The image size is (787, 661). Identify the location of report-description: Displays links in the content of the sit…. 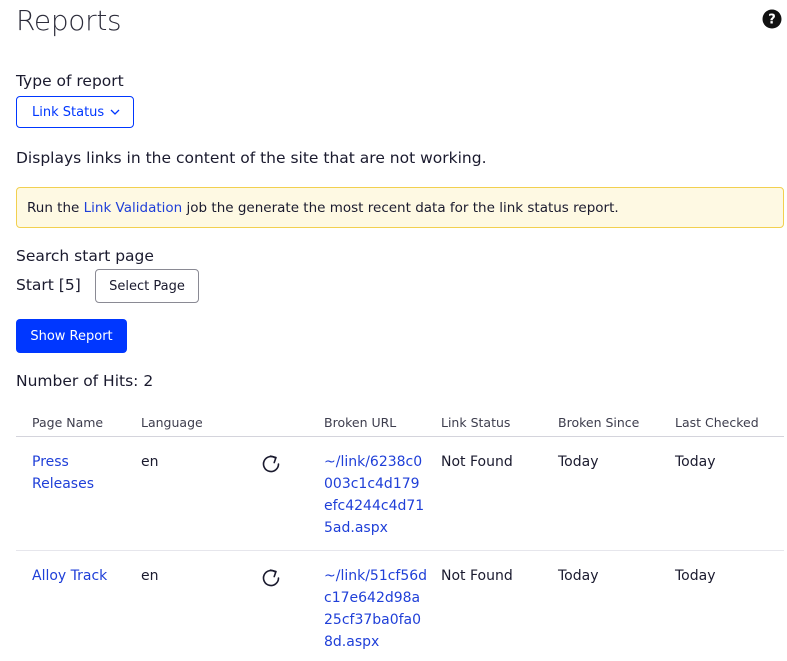
(251, 158).